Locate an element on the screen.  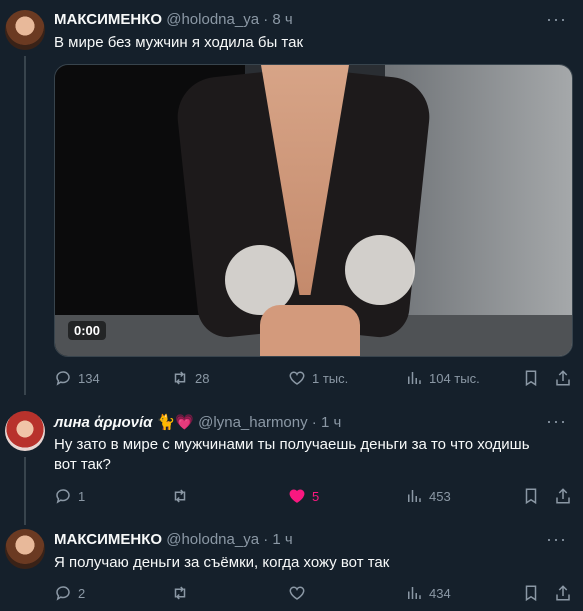
action-bar: 134 28 1 тыс. 104 тыс. is located at coordinates (314, 379).